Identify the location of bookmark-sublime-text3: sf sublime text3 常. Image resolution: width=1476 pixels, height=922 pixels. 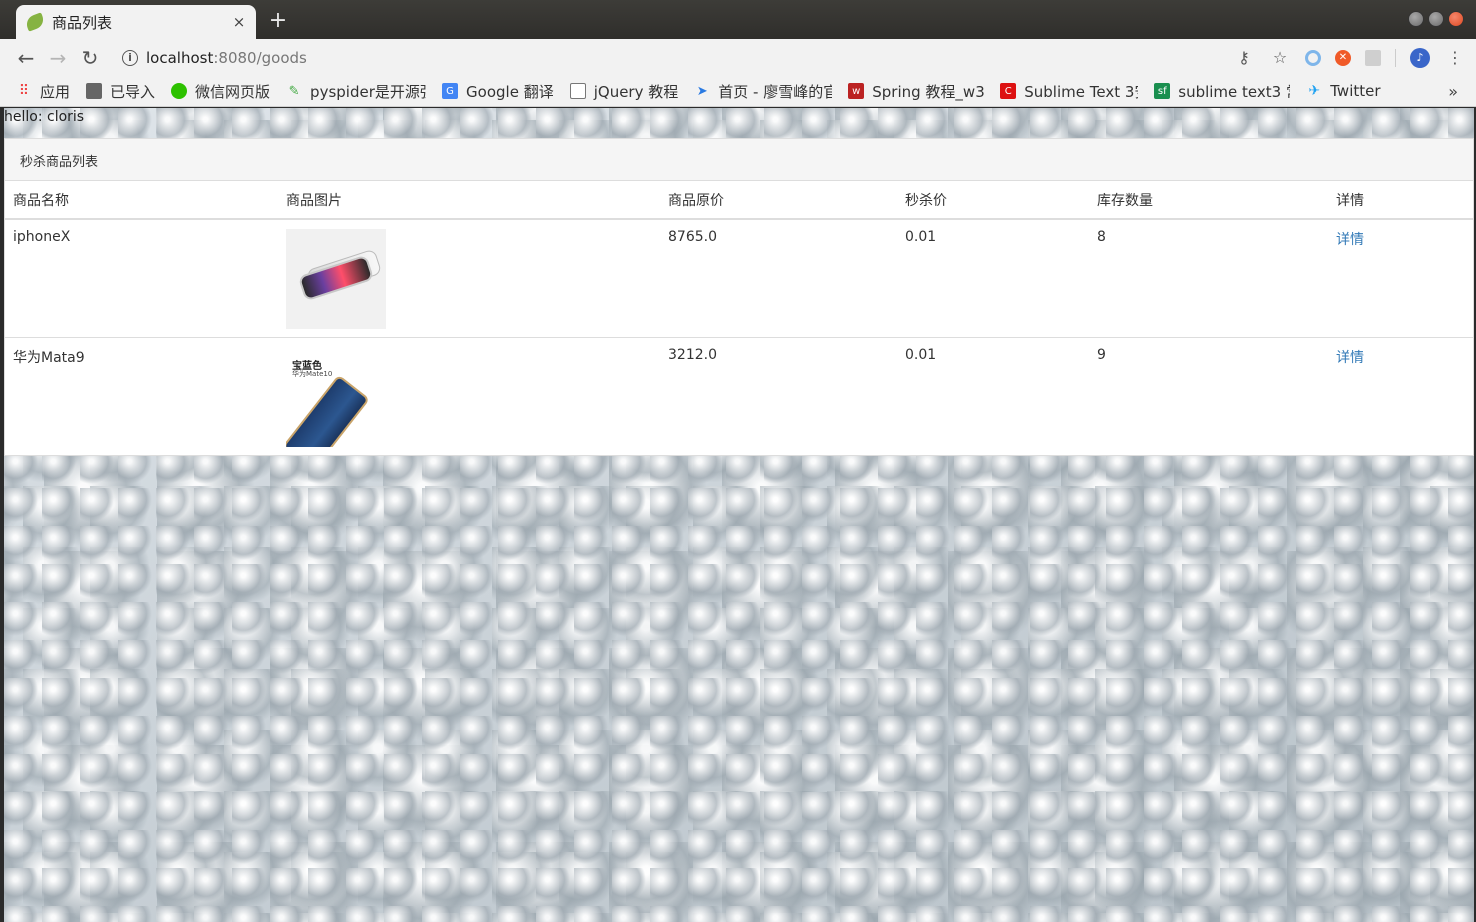
(1222, 91).